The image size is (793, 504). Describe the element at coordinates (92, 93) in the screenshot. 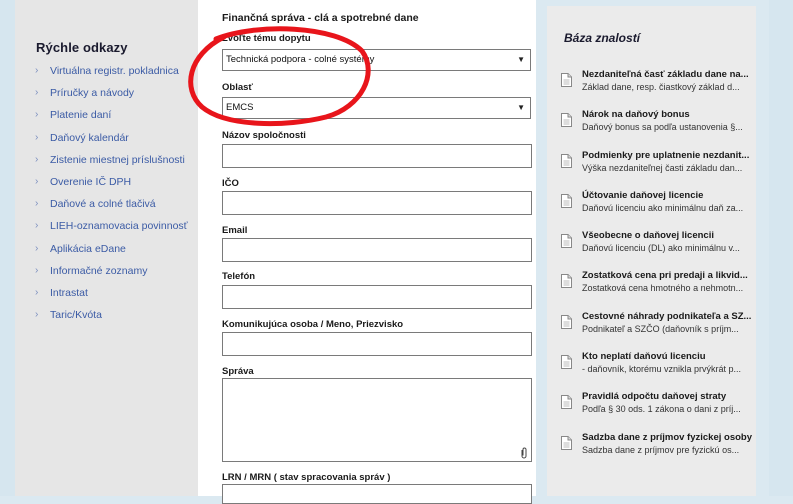

I see `quick-link-label: Príručky a návody` at that location.